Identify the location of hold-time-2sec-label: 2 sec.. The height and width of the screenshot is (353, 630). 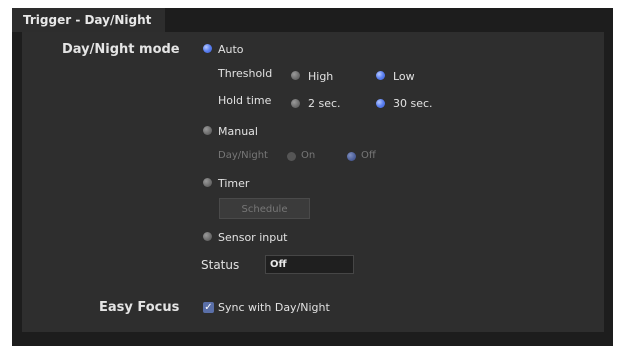
(324, 103).